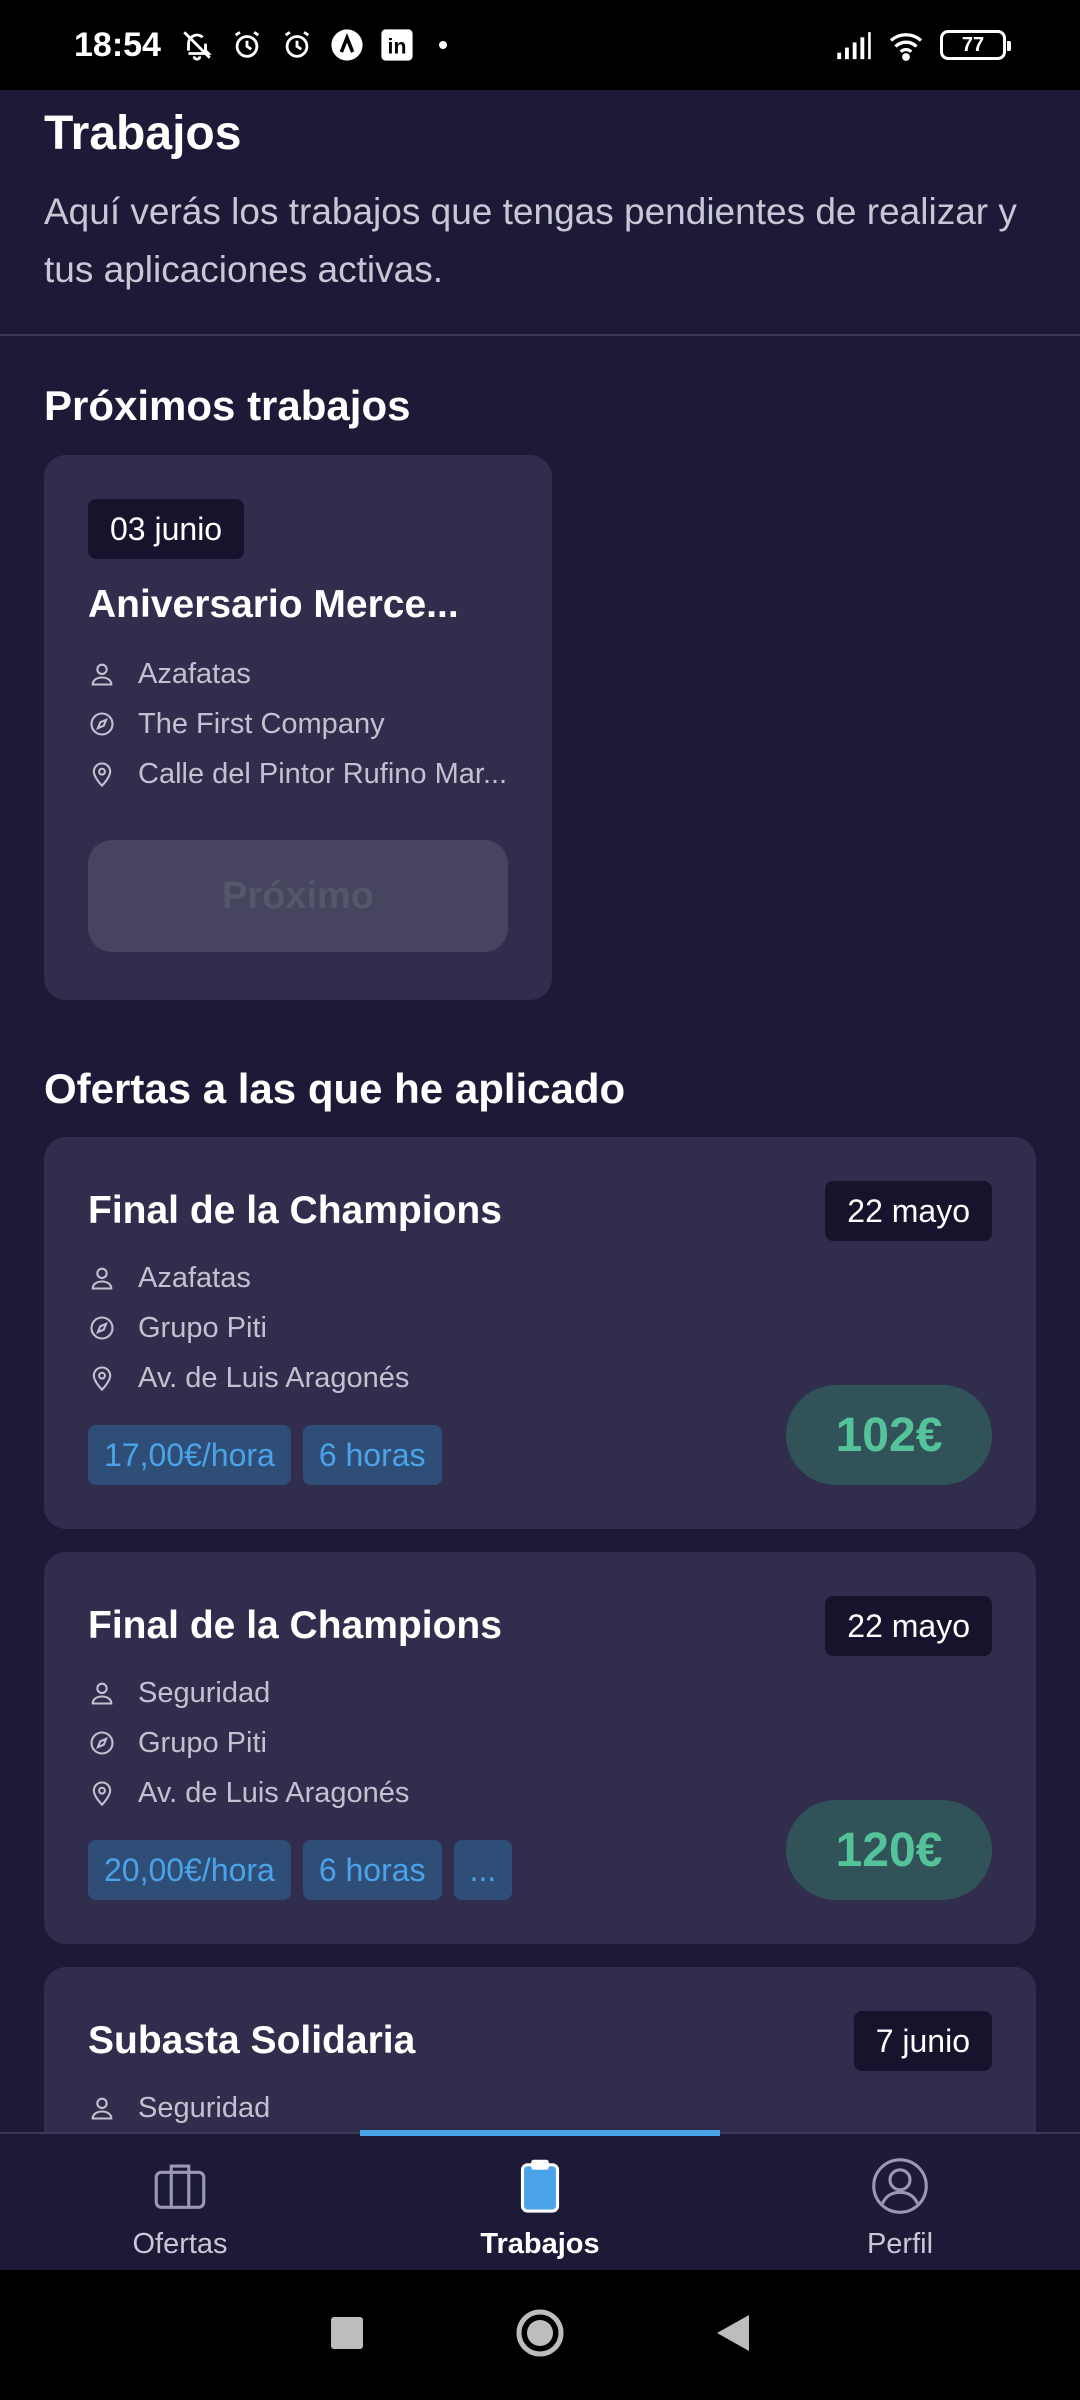 The width and height of the screenshot is (1080, 2400). Describe the element at coordinates (442, 45) in the screenshot. I see `notification-dot` at that location.